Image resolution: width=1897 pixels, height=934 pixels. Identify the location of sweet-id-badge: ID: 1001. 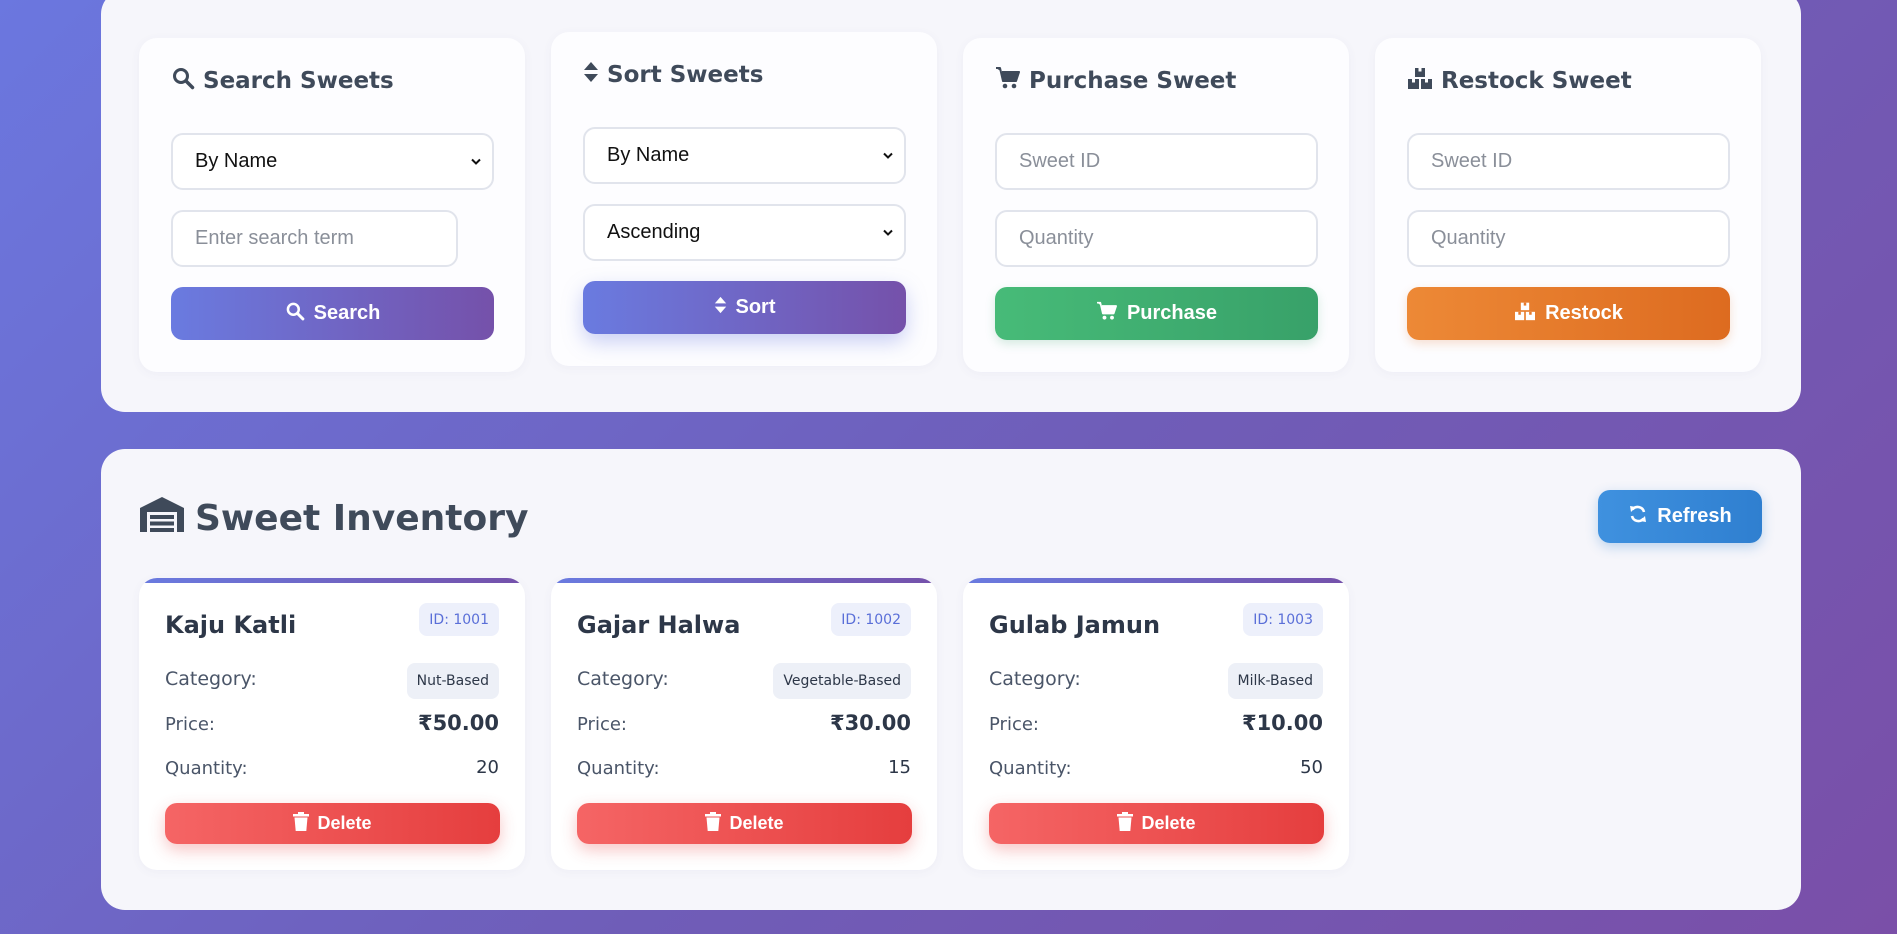
(459, 619).